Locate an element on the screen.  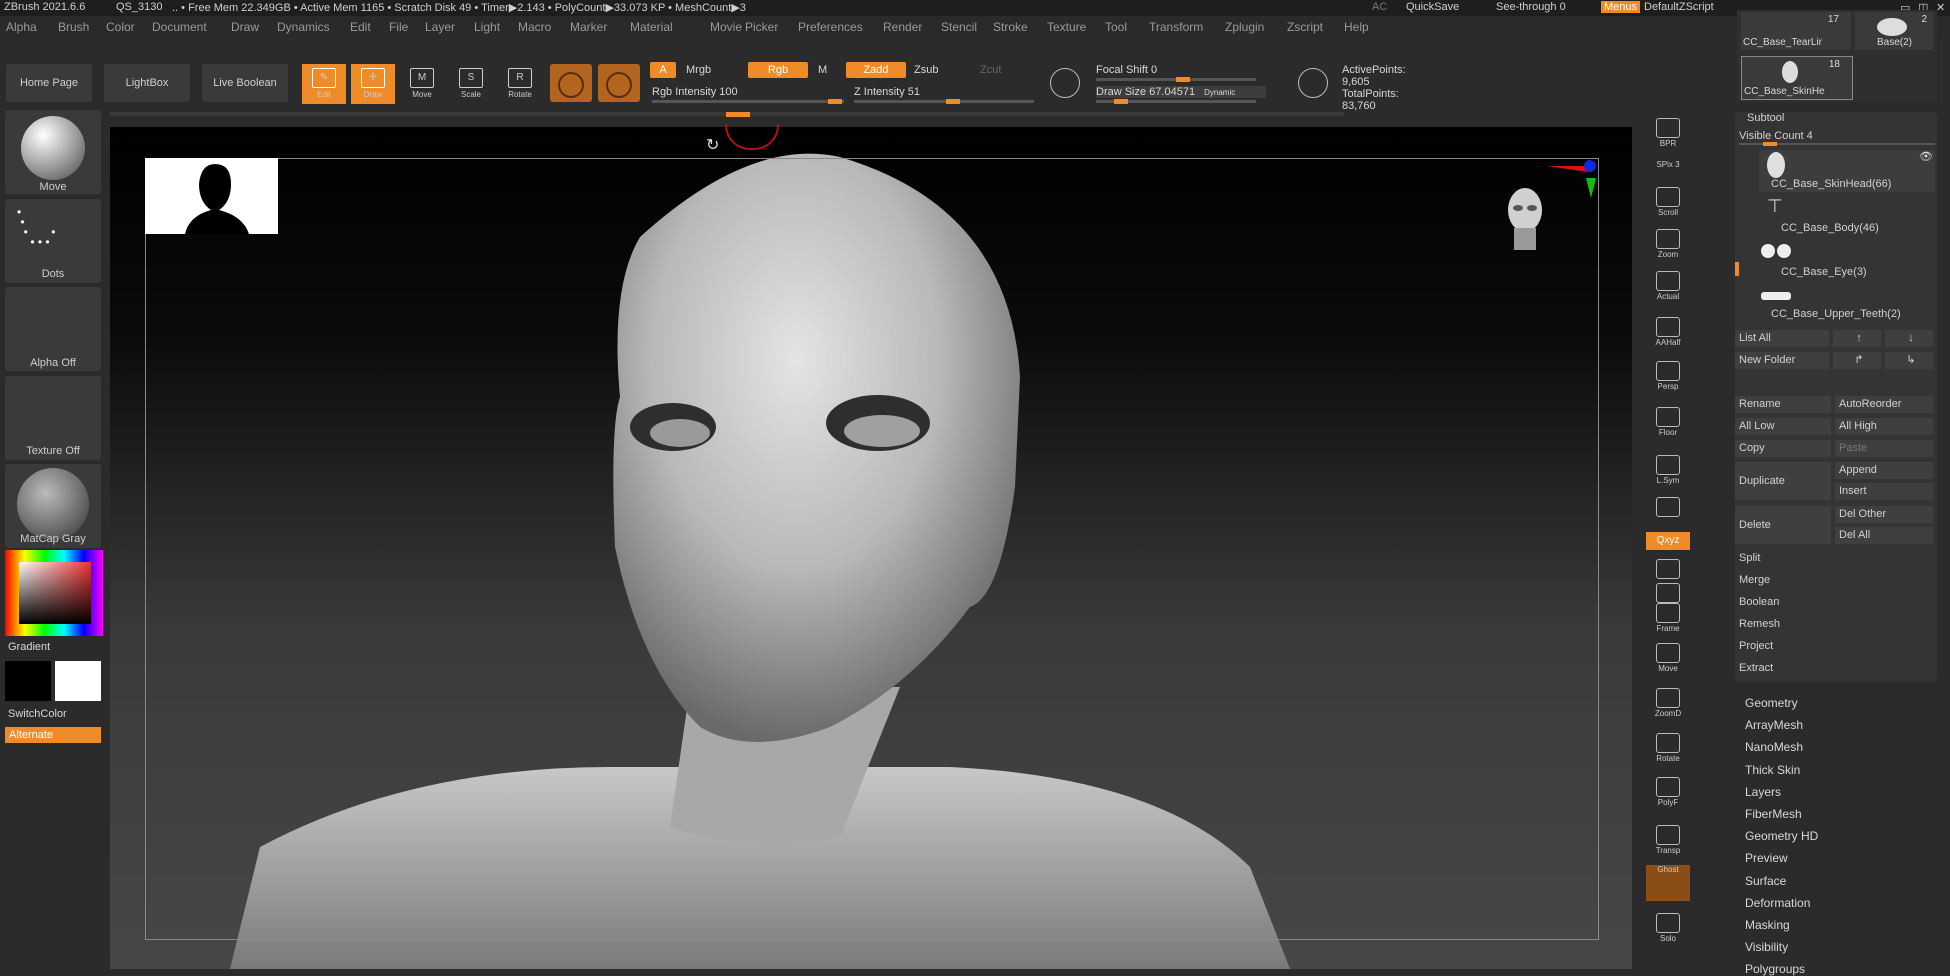
right-tool-bpr: BPR is located at coordinates (1668, 134).